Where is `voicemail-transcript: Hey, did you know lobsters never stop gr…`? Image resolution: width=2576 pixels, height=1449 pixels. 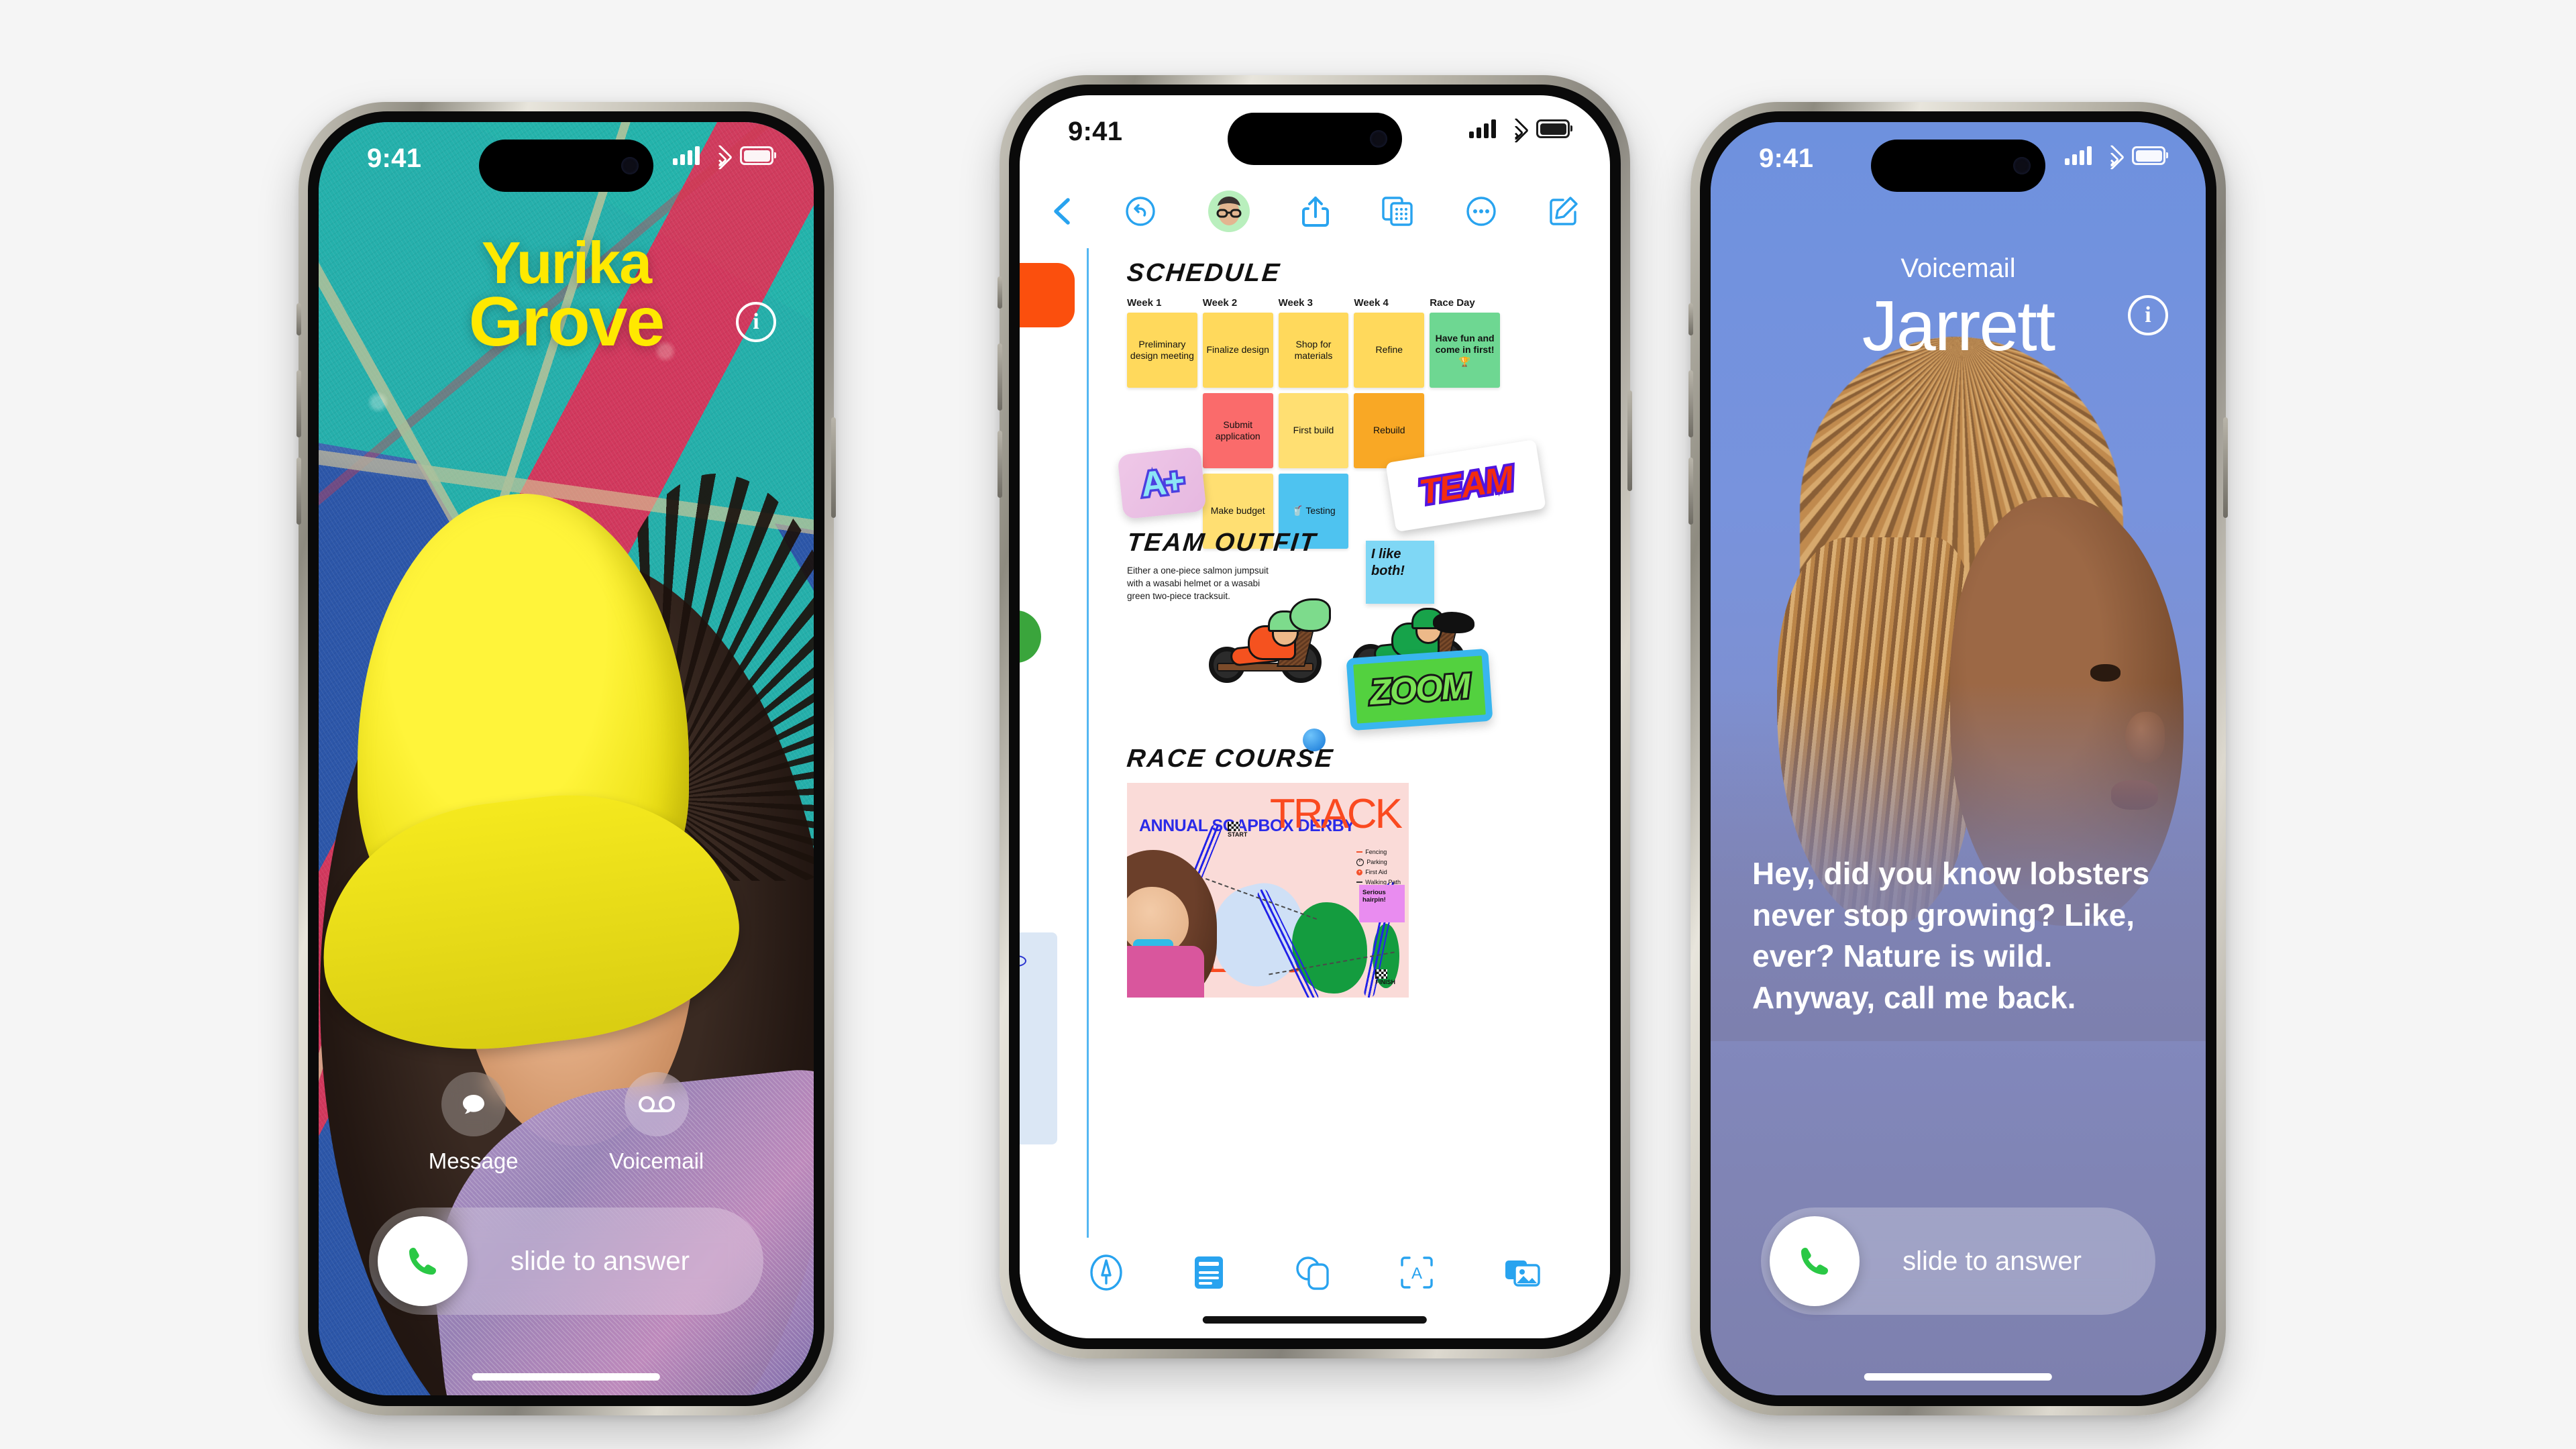 voicemail-transcript: Hey, did you know lobsters never stop gr… is located at coordinates (1951, 935).